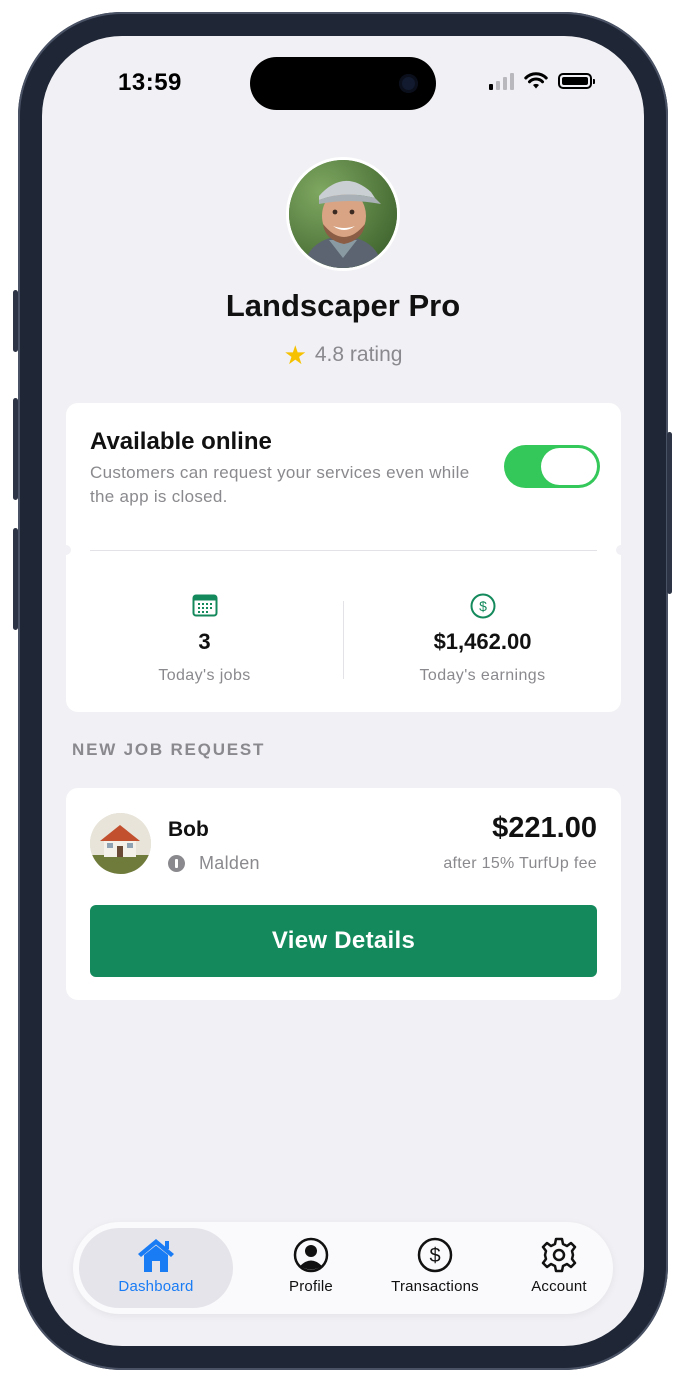 Image resolution: width=685 pixels, height=1383 pixels. I want to click on rating-row: ★ 4.8 rating, so click(343, 355).